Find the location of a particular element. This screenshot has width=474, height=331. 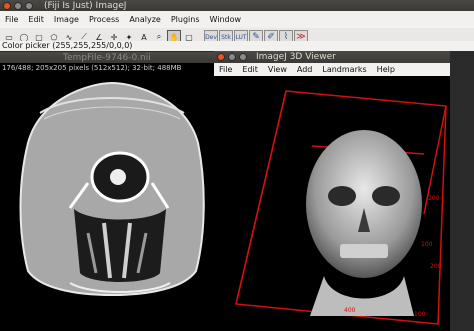

image-window-title: TempFile-9746-0.nii is located at coordinates (107, 57).